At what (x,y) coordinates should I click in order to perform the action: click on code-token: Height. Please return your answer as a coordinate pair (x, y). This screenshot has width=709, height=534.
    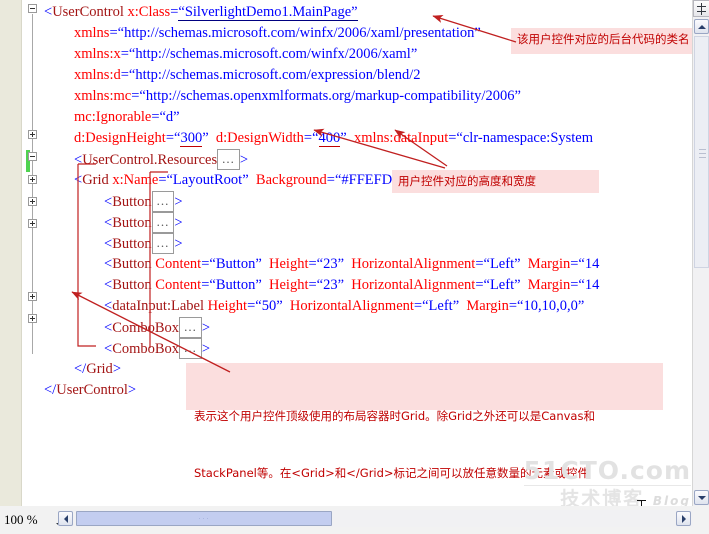
    Looking at the image, I should click on (289, 264).